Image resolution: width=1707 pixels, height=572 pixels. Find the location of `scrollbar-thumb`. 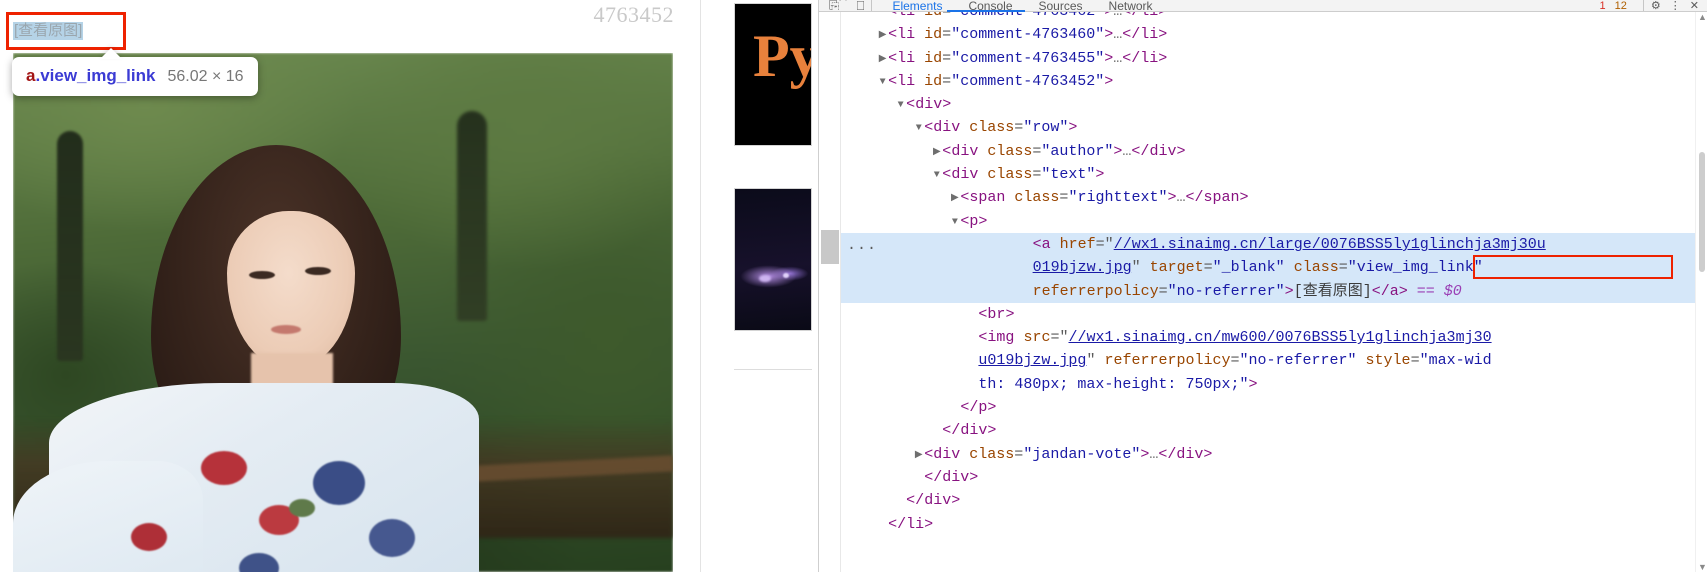

scrollbar-thumb is located at coordinates (1702, 212).